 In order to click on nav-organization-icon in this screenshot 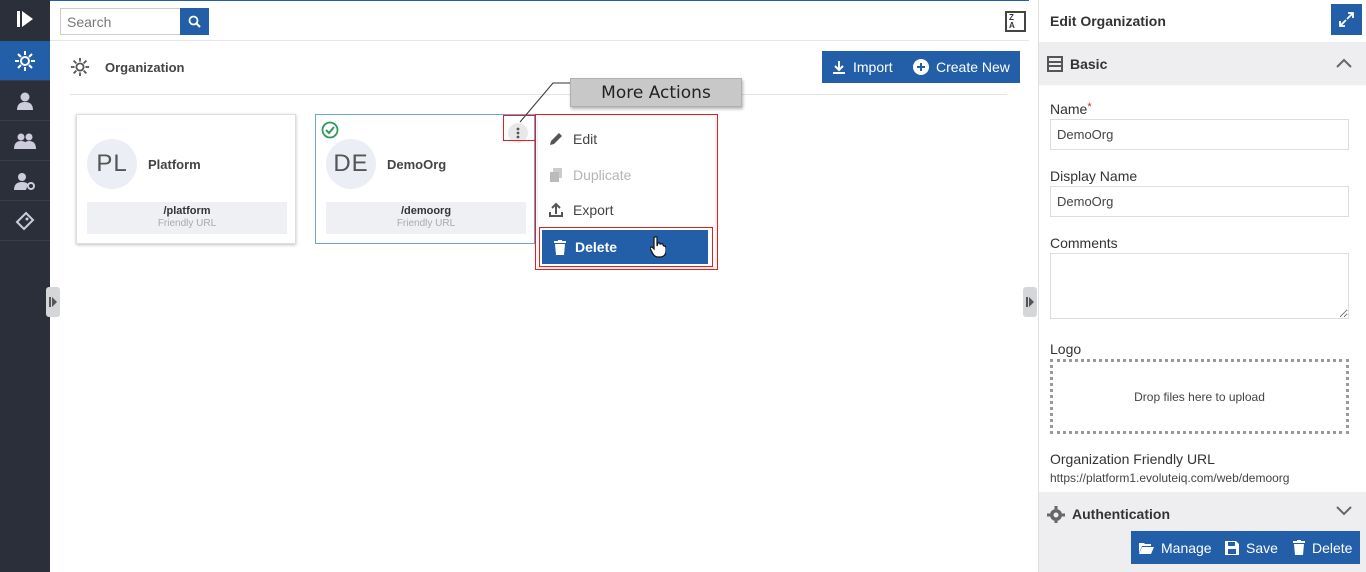, I will do `click(25, 61)`.